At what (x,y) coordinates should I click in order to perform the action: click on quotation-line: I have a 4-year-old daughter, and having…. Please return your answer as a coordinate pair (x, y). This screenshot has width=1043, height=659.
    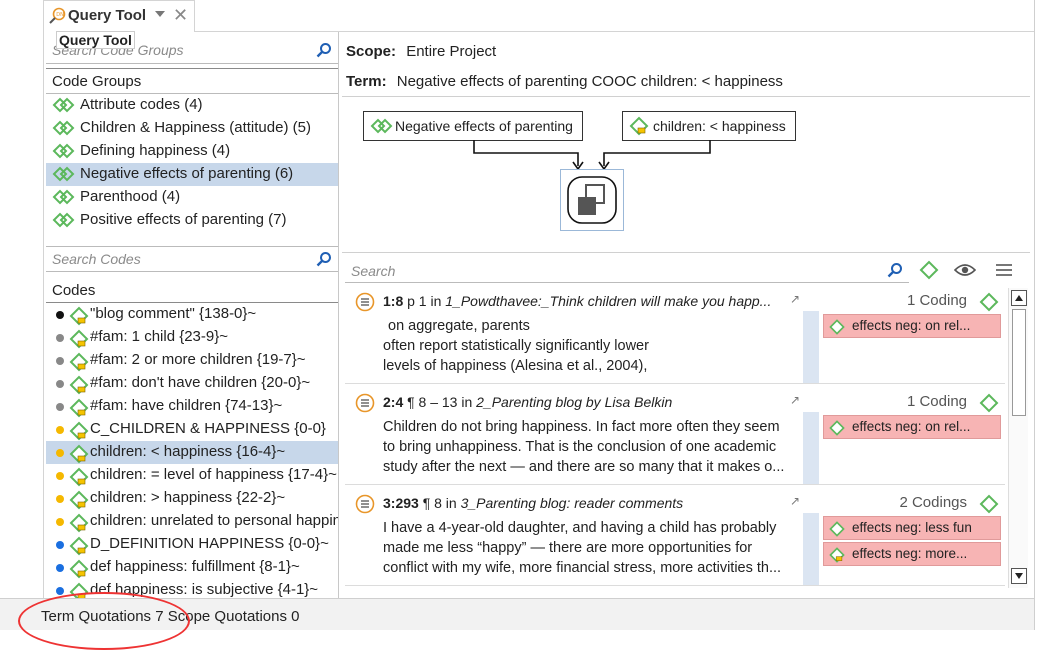
    Looking at the image, I should click on (580, 528).